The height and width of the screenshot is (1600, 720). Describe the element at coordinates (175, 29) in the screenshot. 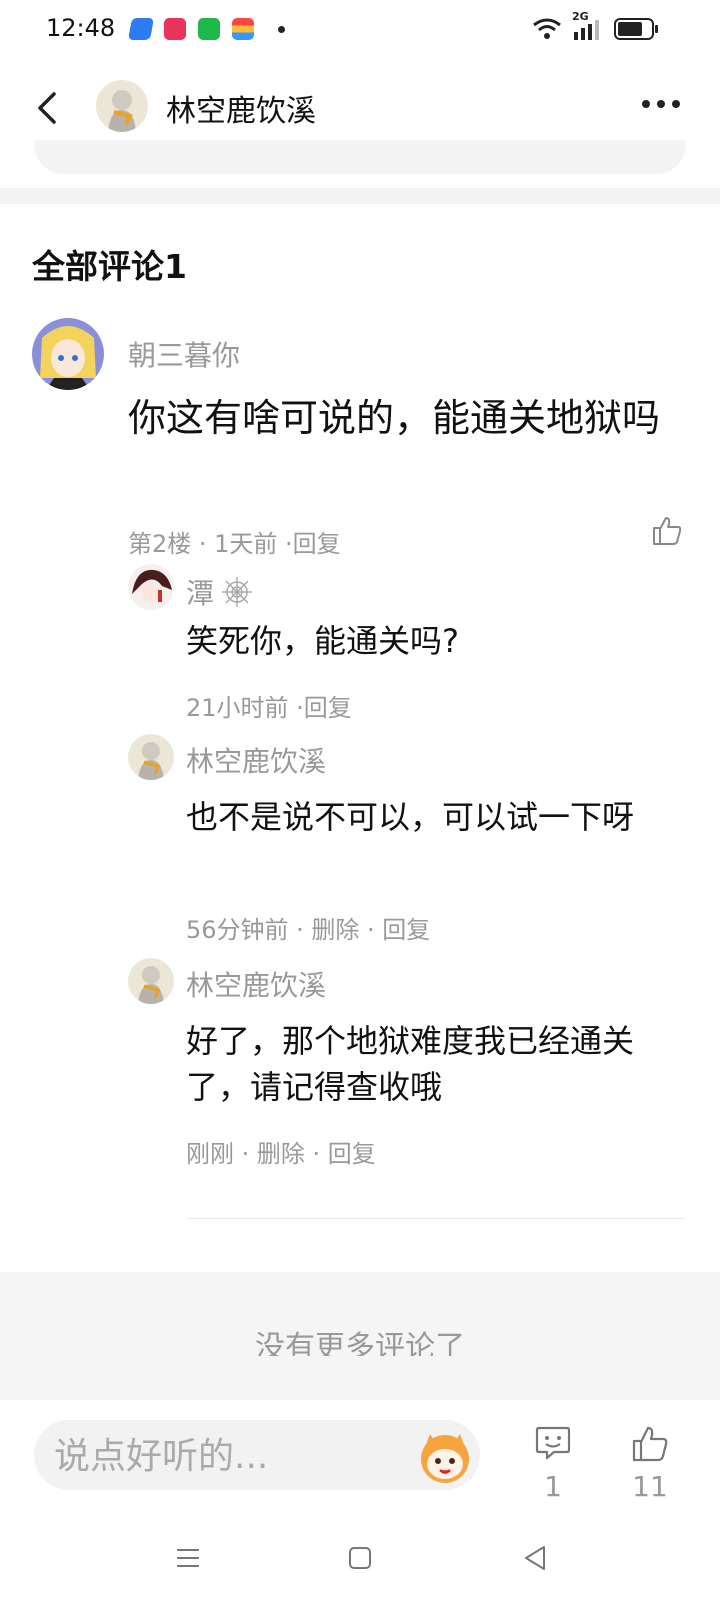

I see `video-app-icon` at that location.